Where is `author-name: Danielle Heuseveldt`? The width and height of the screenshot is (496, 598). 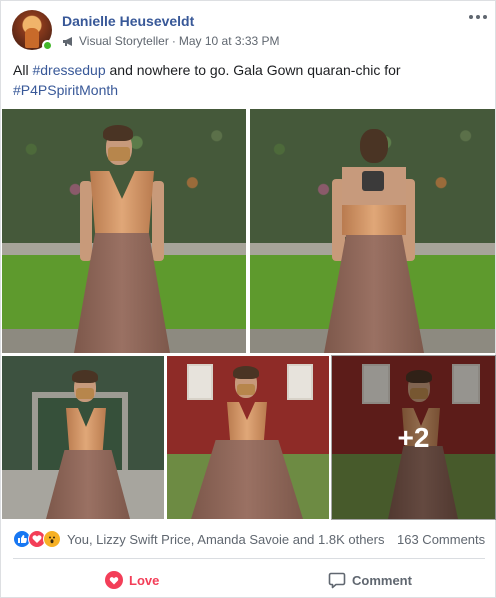
author-name: Danielle Heuseveldt is located at coordinates (128, 21).